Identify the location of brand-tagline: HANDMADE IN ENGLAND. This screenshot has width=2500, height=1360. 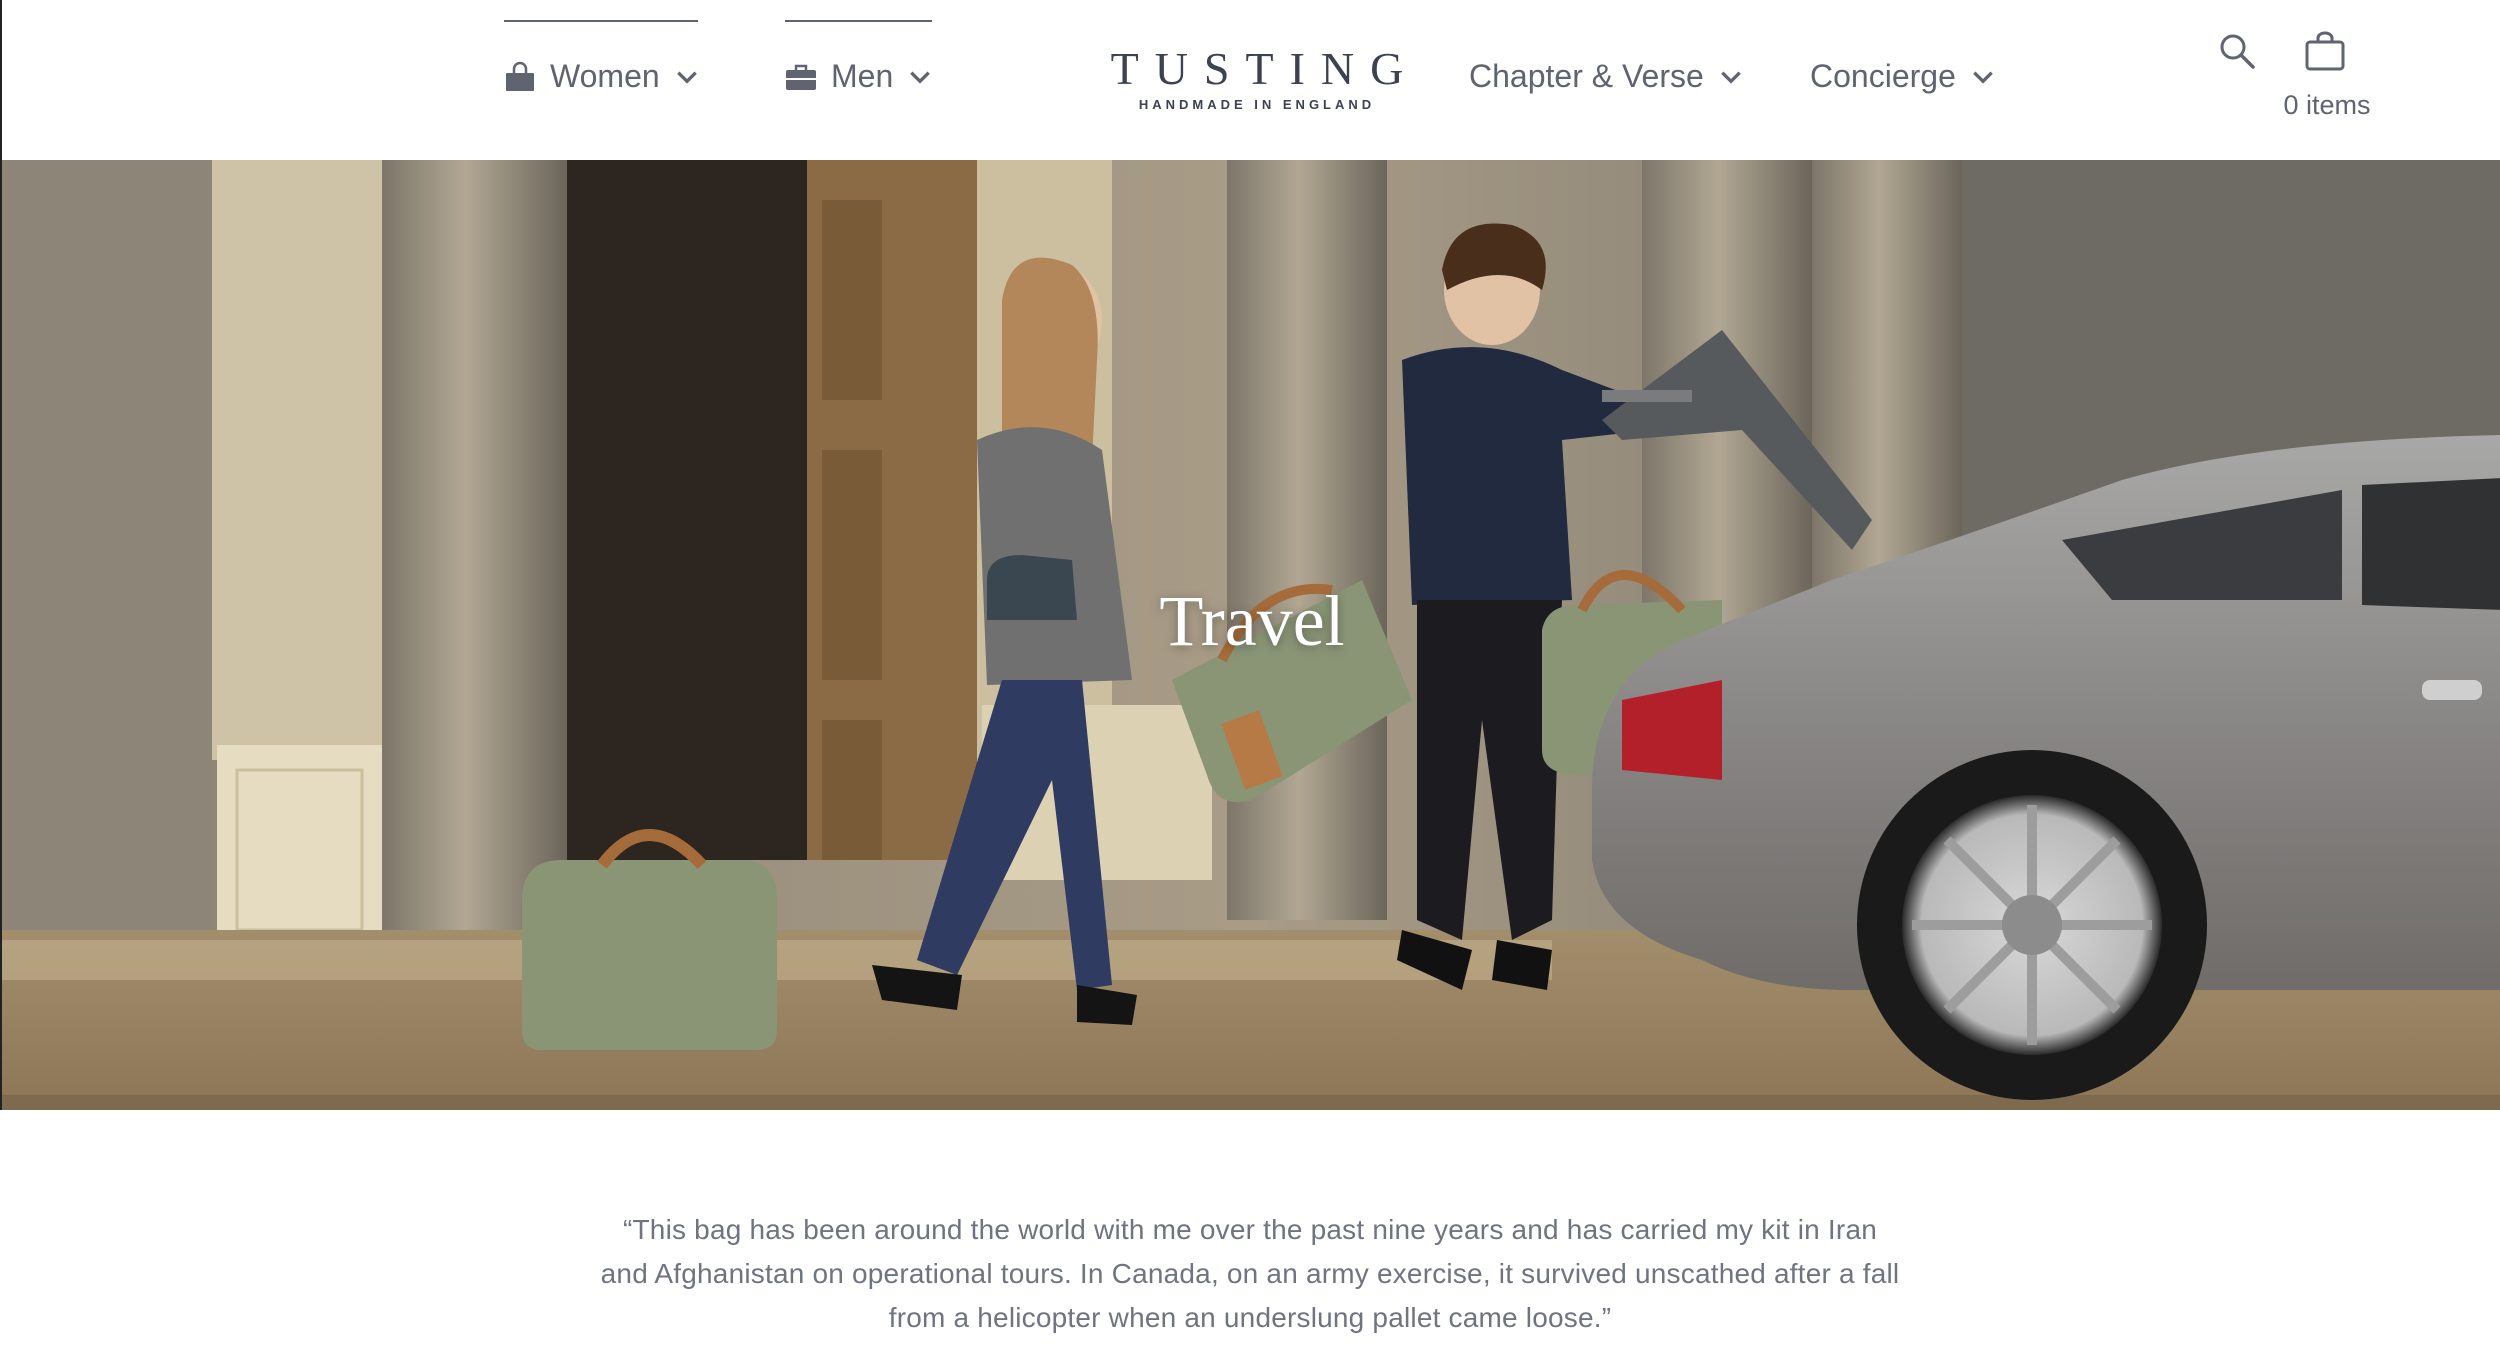
(1257, 104).